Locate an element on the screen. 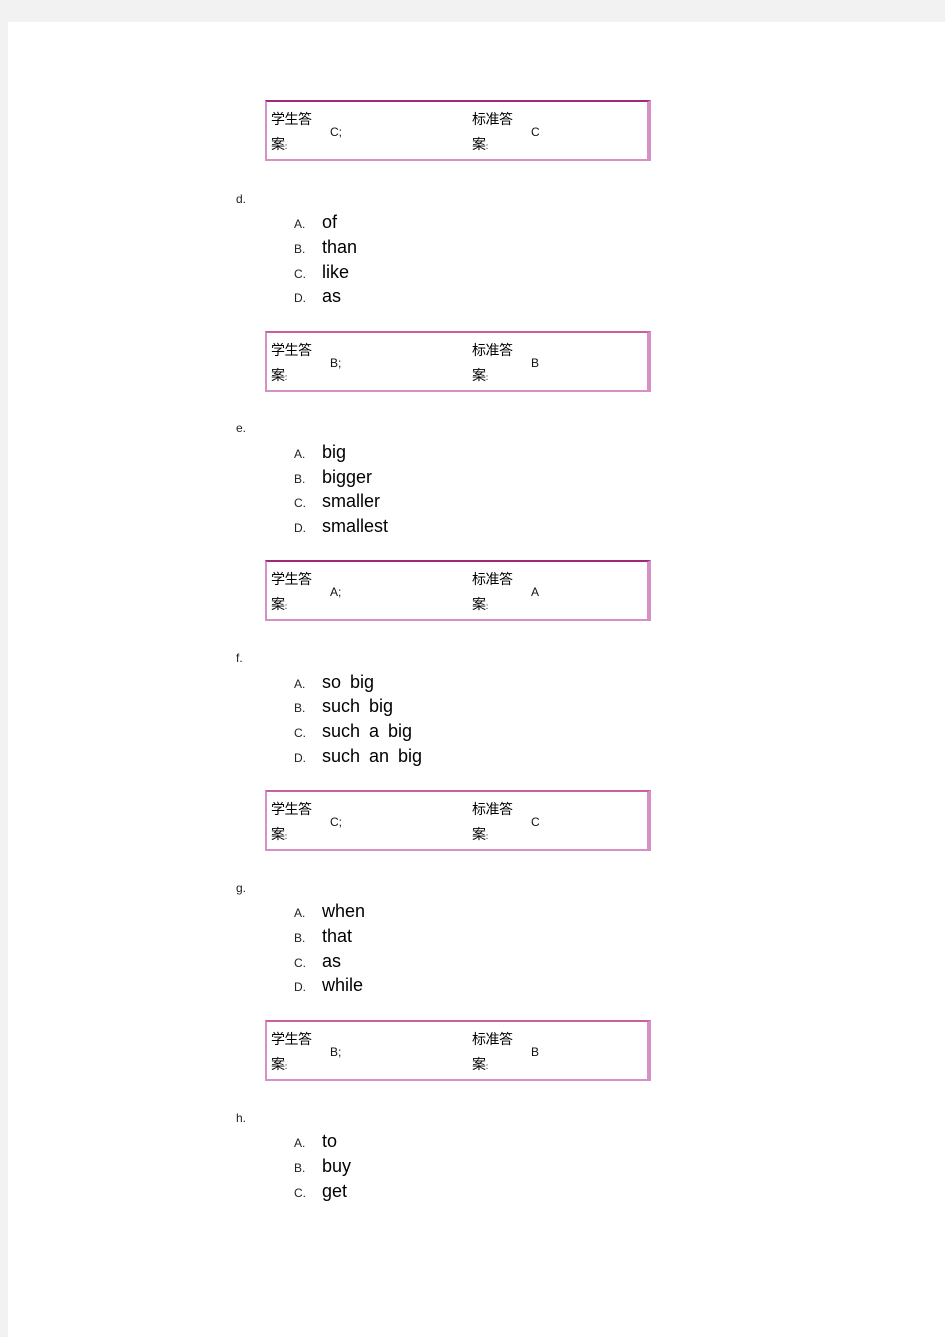  question-label-h: h. is located at coordinates (241, 1118).